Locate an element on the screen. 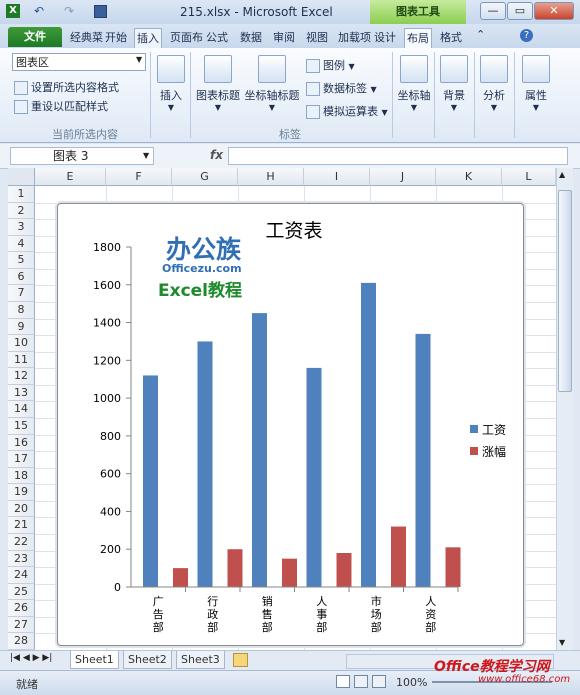 This screenshot has height=695, width=580. chart-element-selector: 图表区 is located at coordinates (79, 62).